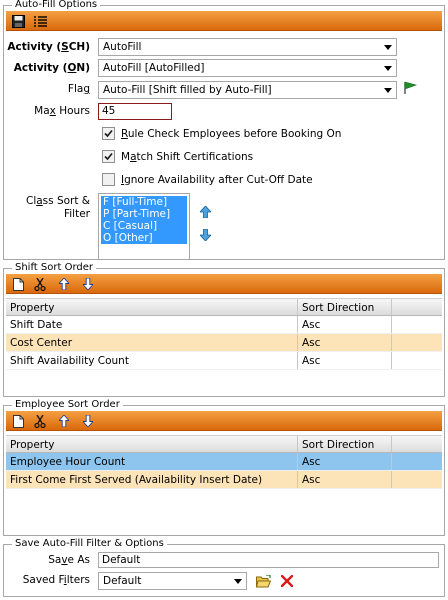  What do you see at coordinates (122, 47) in the screenshot?
I see `activity-sch-value: AutoFill` at bounding box center [122, 47].